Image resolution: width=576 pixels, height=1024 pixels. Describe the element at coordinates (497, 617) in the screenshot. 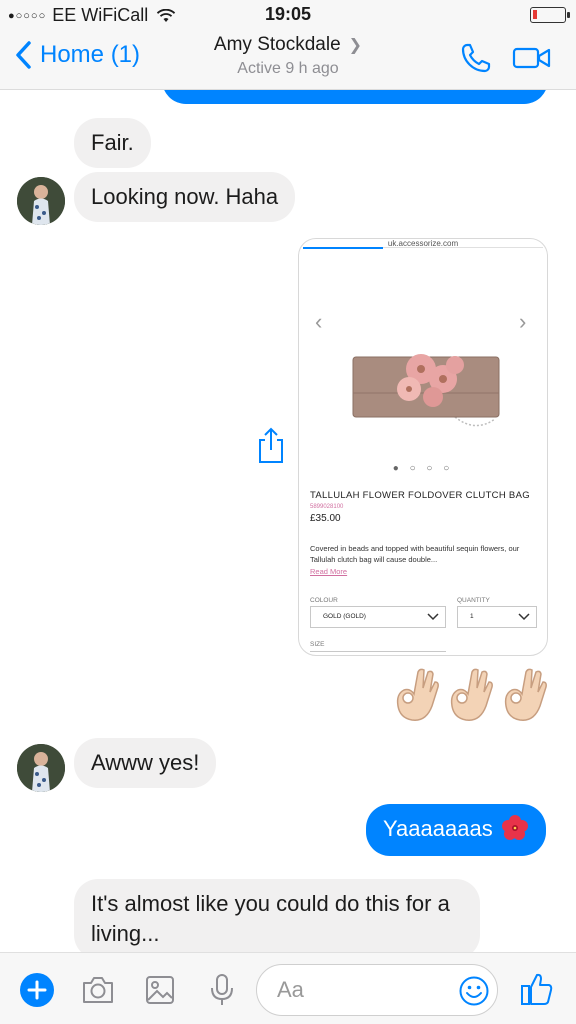

I see `quantity-select: 1` at that location.